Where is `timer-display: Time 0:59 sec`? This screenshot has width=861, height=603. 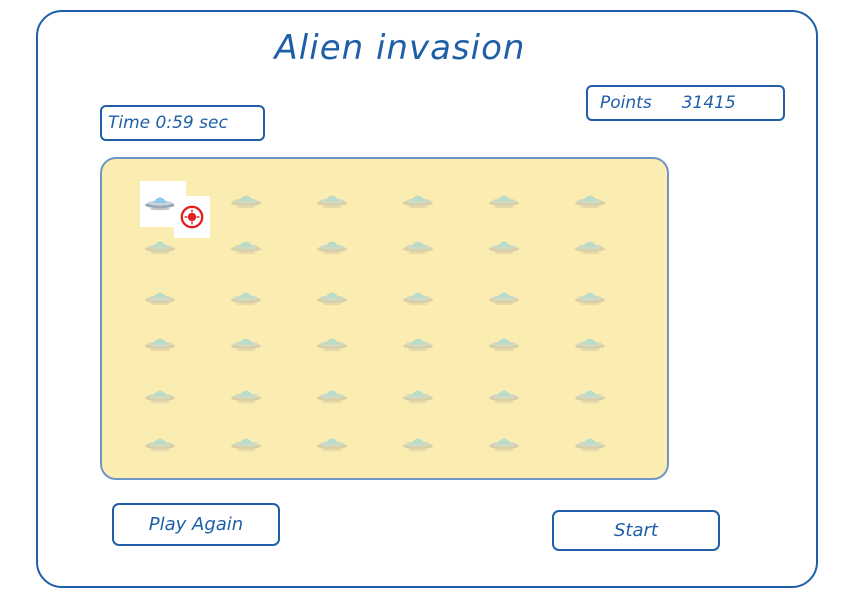
timer-display: Time 0:59 sec is located at coordinates (182, 123).